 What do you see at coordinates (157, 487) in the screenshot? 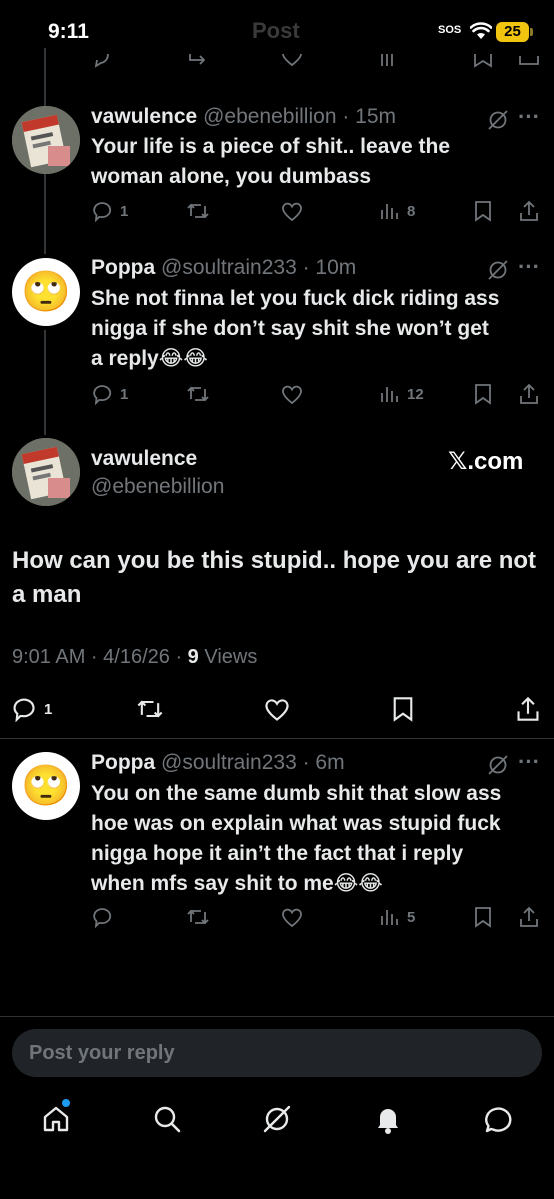
I see `author-handle: @ebenebillion` at bounding box center [157, 487].